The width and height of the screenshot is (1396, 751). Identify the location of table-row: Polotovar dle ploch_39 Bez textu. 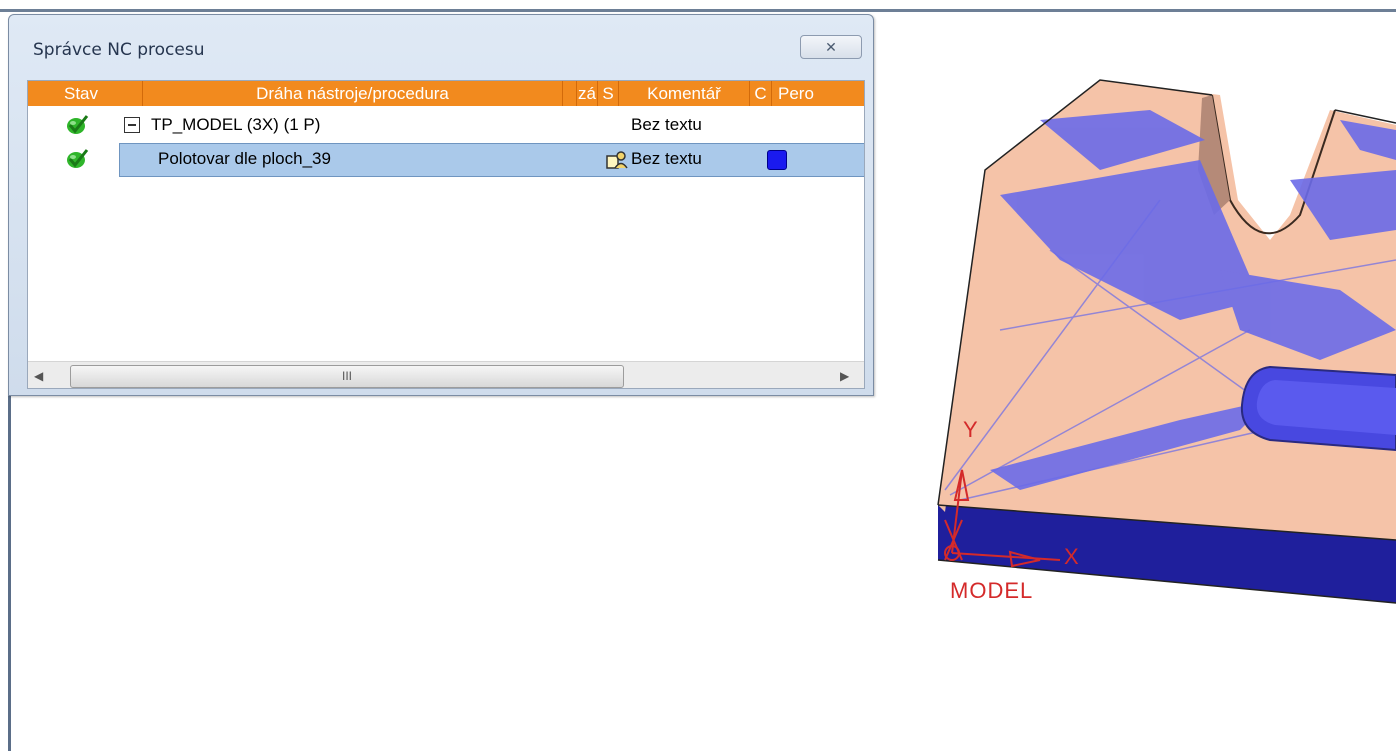
(446, 160).